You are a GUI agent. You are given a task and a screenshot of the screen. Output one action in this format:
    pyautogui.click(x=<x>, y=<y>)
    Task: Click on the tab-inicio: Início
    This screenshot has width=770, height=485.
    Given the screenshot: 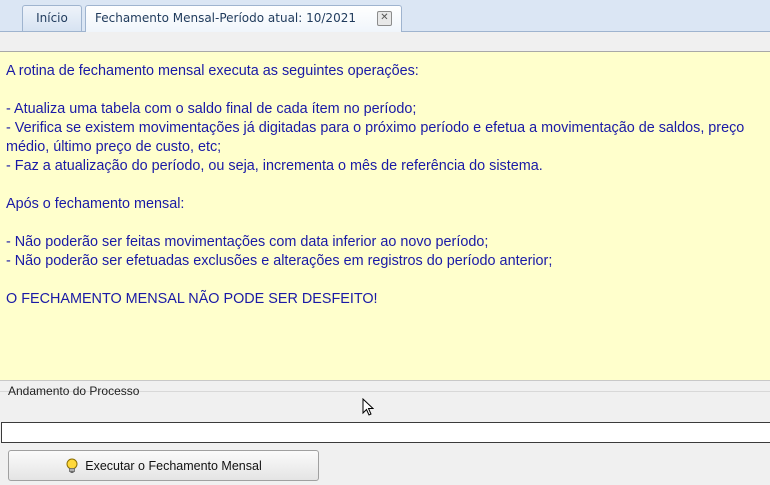 What is the action you would take?
    pyautogui.click(x=52, y=18)
    